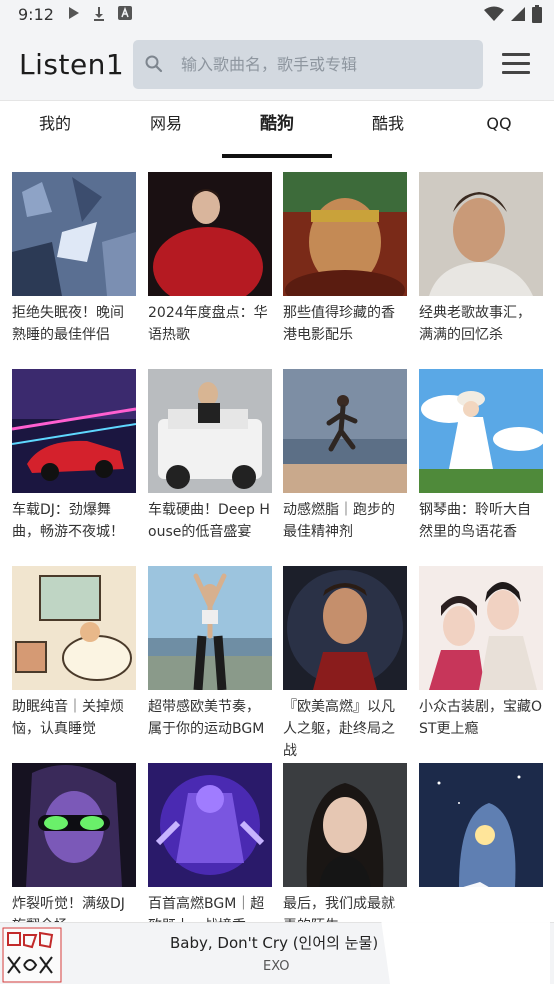 The width and height of the screenshot is (554, 984). I want to click on app-header: Listen1, so click(277, 65).